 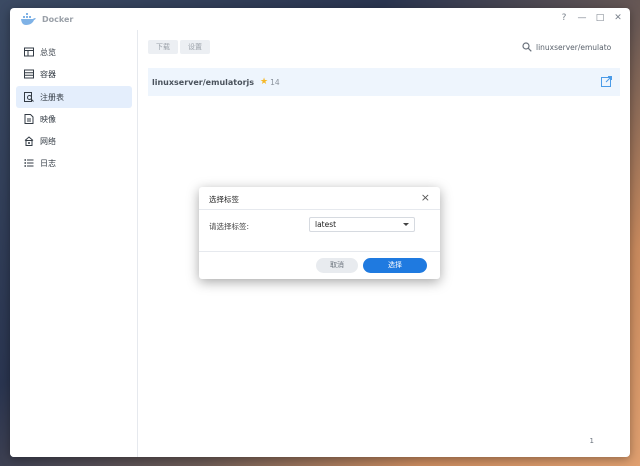 I want to click on sidebar-item-label: 日志, so click(x=48, y=163).